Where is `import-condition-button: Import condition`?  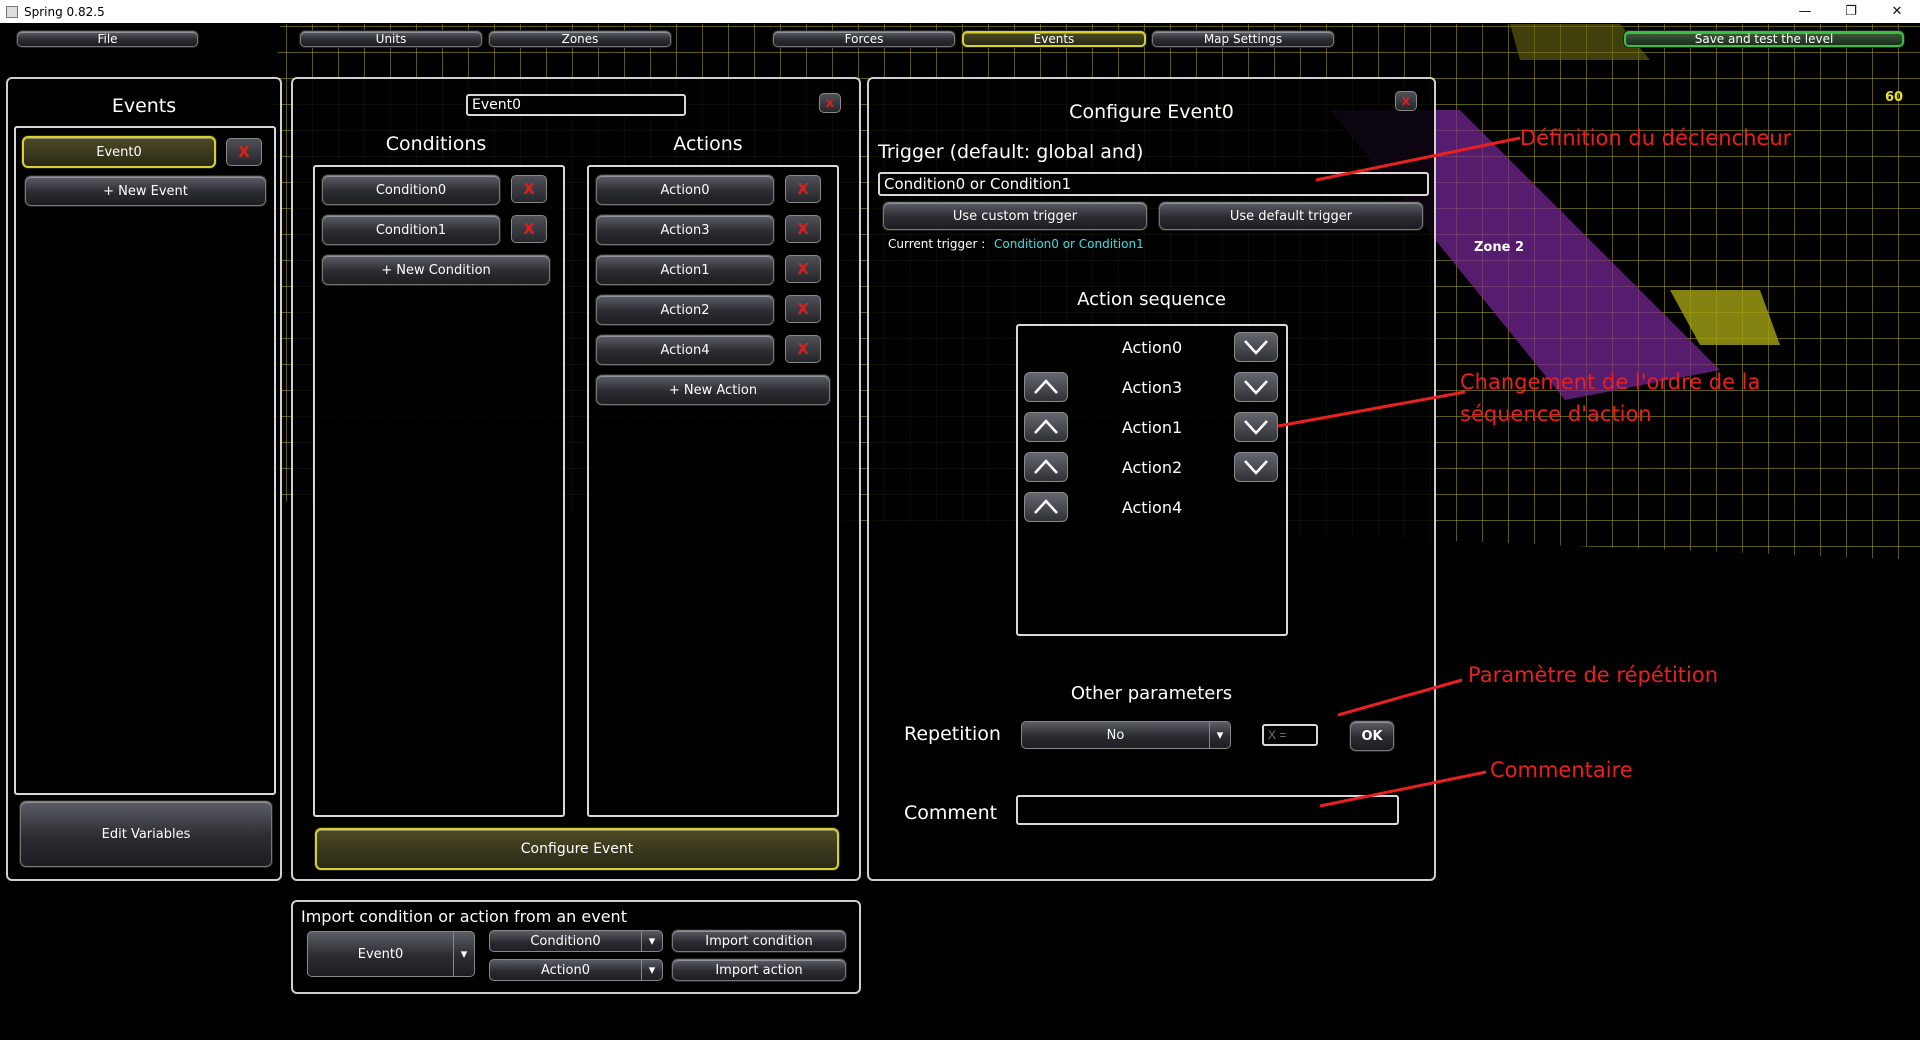
import-condition-button: Import condition is located at coordinates (759, 941).